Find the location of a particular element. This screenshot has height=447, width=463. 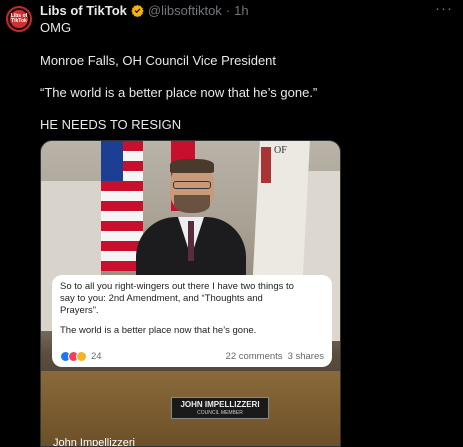

nameplate: JOHN IMPELLIZZERI COUNCIL MEMBER is located at coordinates (220, 408).